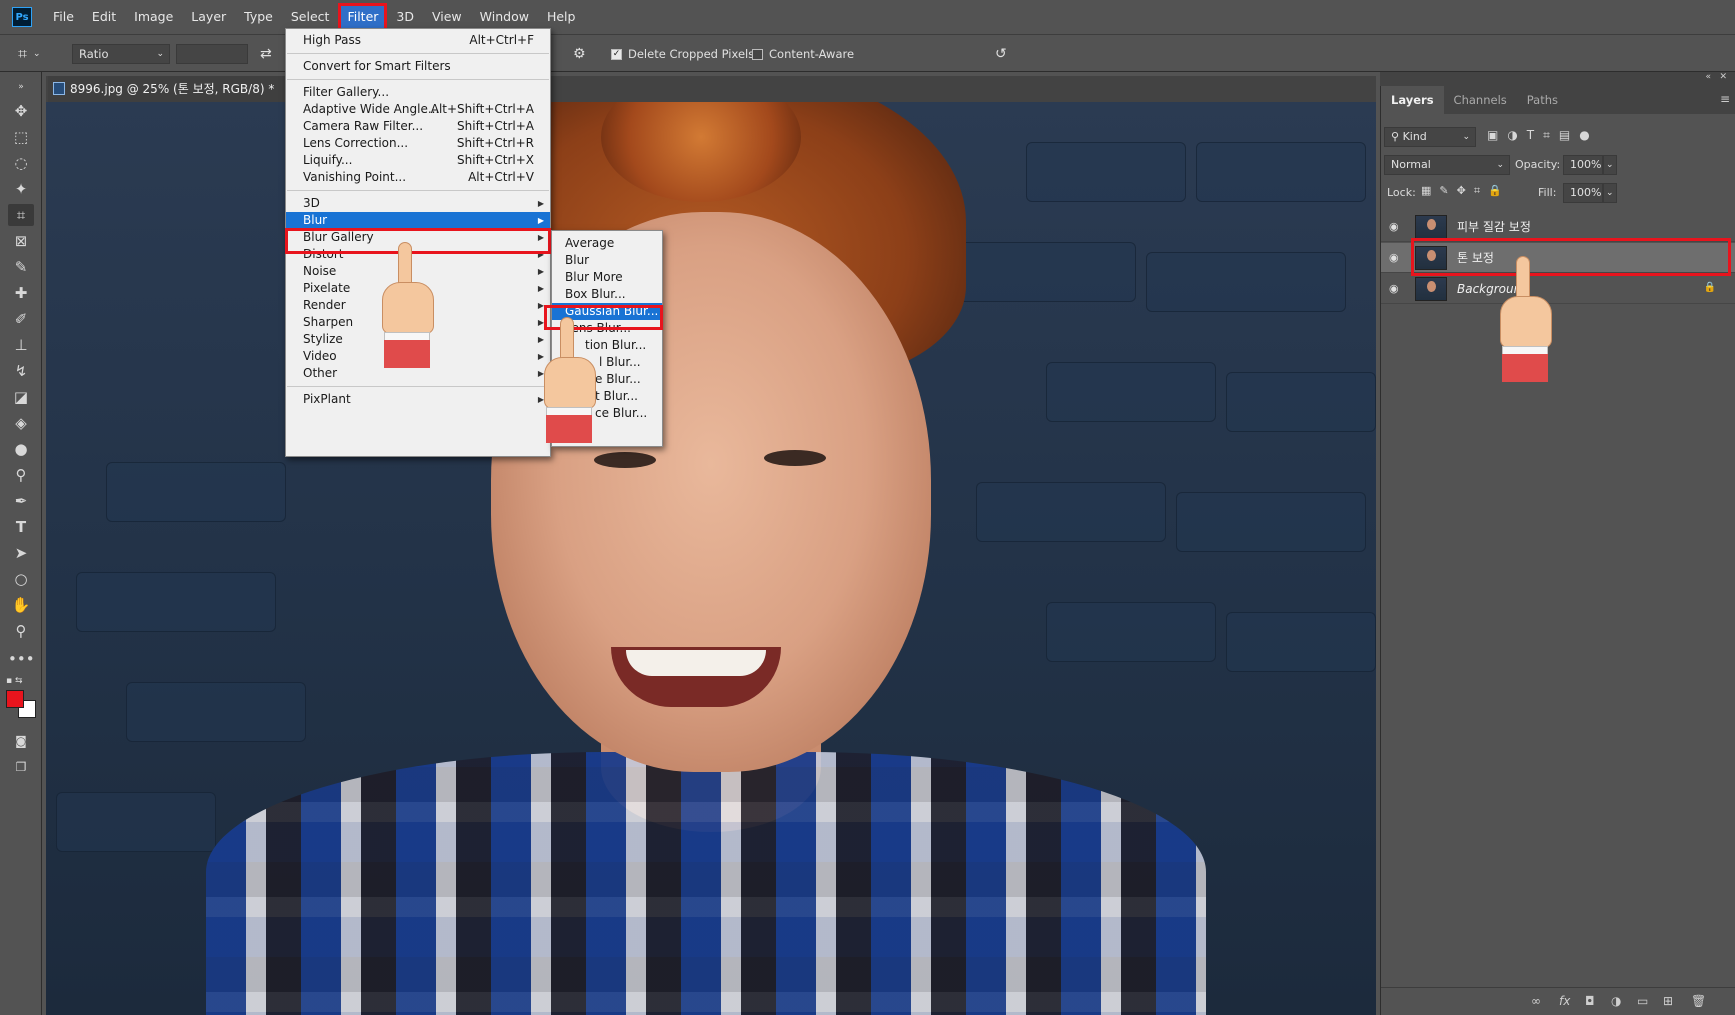  Describe the element at coordinates (1480, 100) in the screenshot. I see `tab-channels: Channels` at that location.